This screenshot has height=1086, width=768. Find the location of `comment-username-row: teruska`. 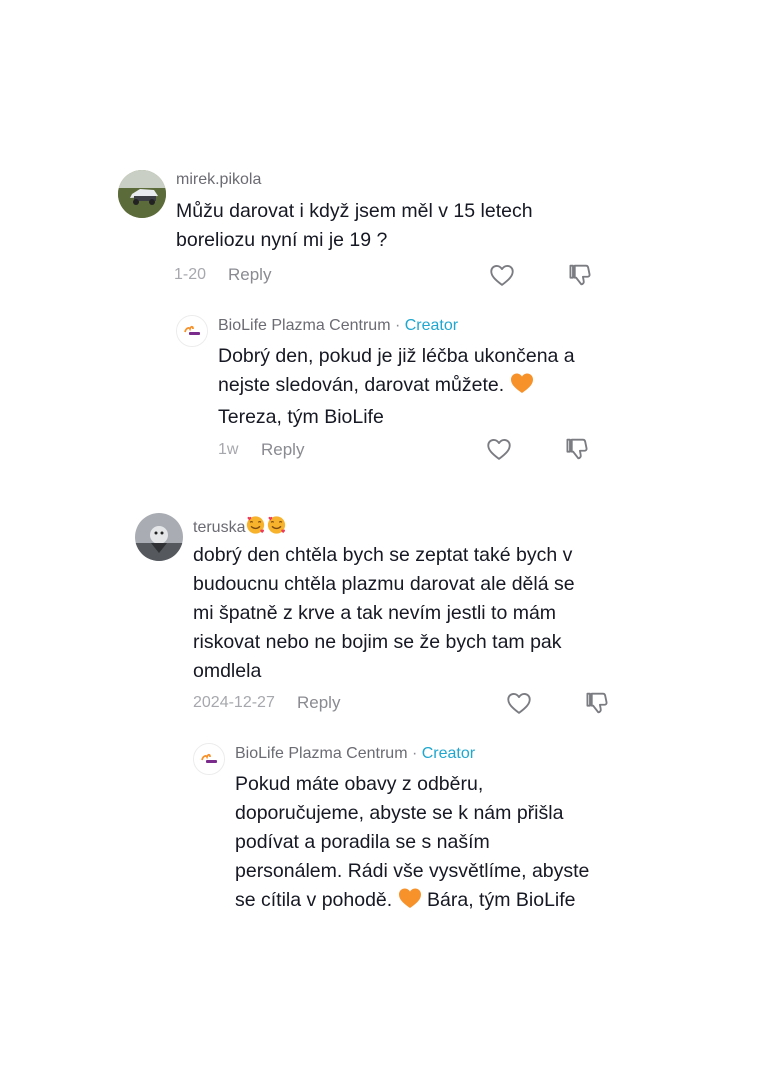

comment-username-row: teruska is located at coordinates (240, 527).